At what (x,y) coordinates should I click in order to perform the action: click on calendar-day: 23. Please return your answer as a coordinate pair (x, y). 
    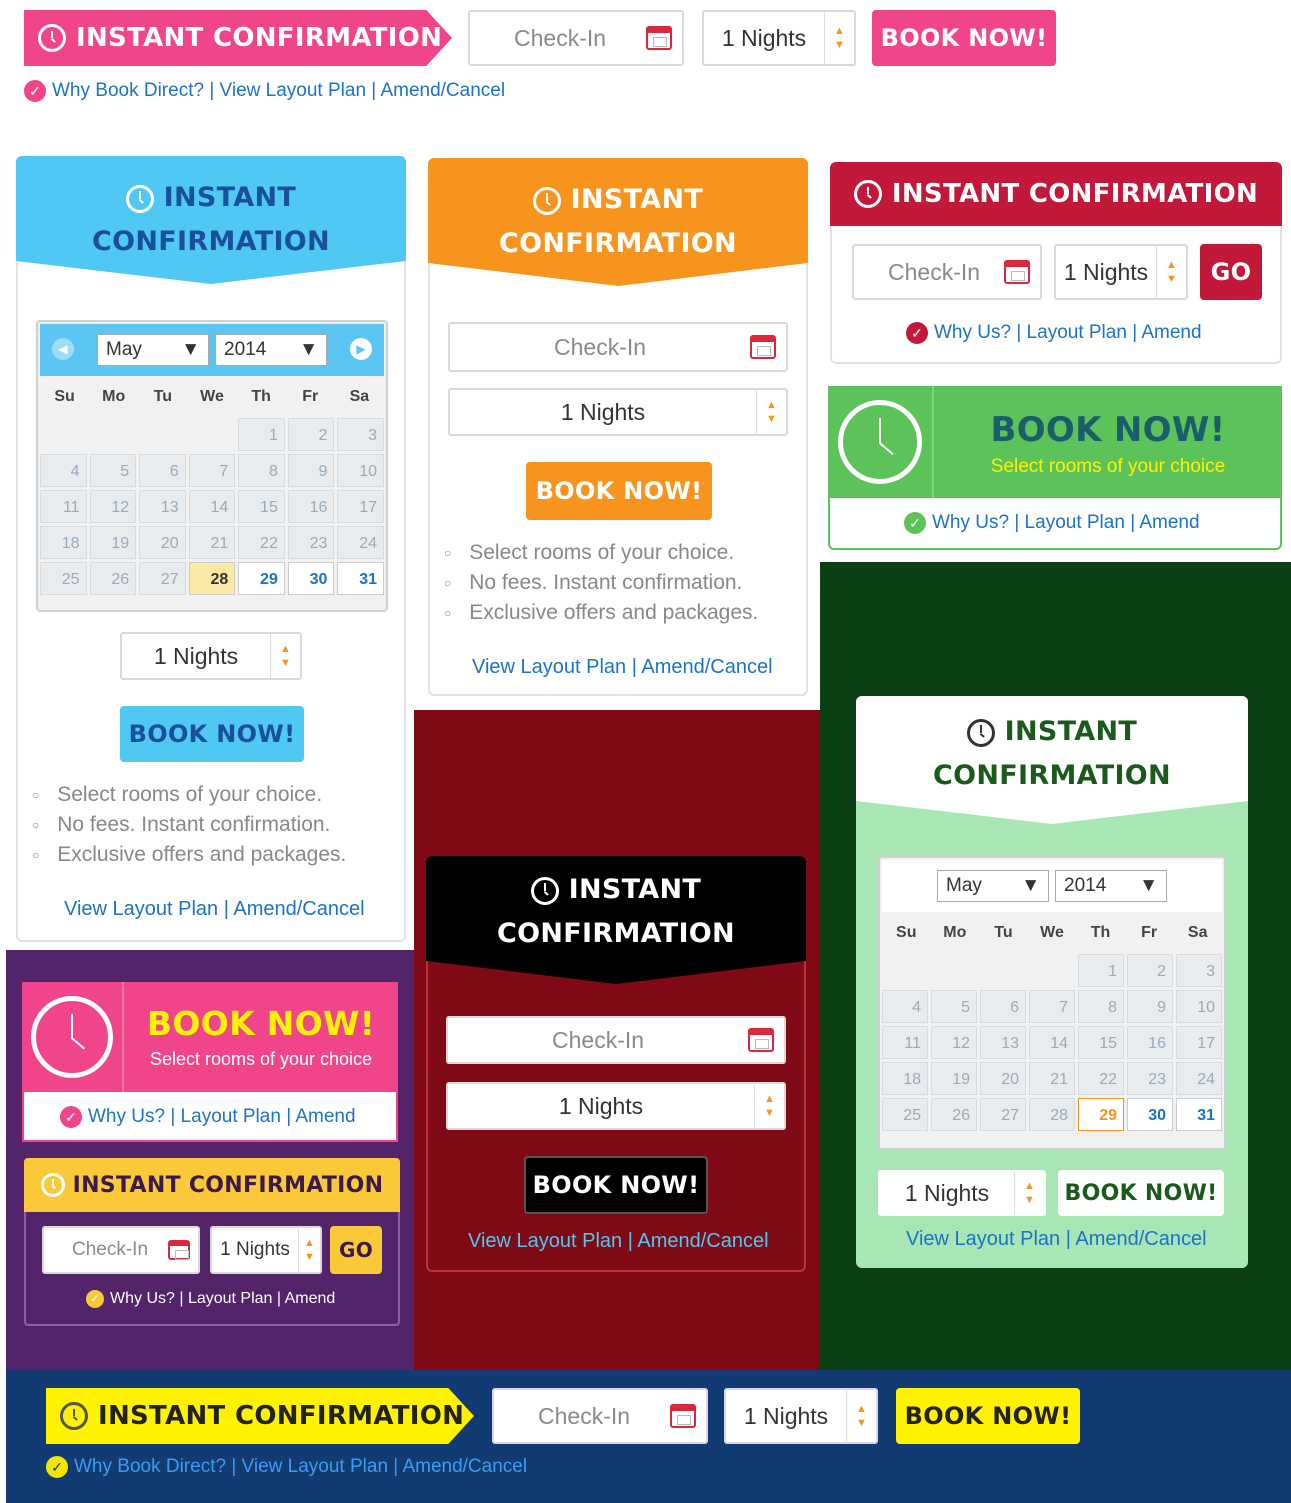
    Looking at the image, I should click on (311, 542).